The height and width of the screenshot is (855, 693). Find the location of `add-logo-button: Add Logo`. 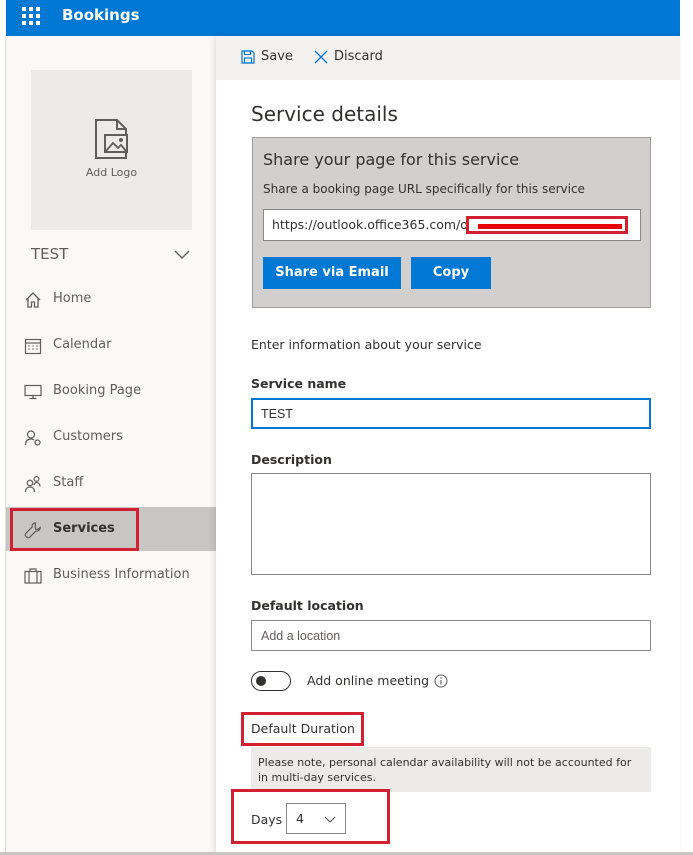

add-logo-button: Add Logo is located at coordinates (111, 150).